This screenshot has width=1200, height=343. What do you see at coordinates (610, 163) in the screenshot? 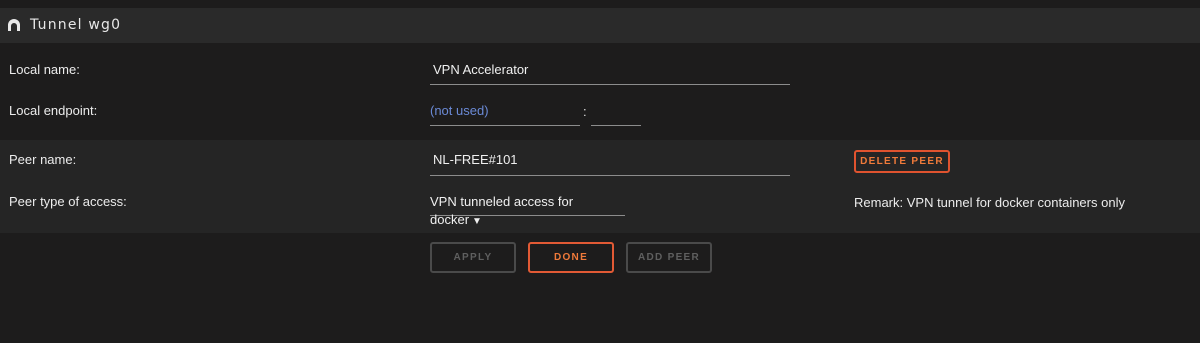
I see `peer-name-field: NL-FREE#101` at bounding box center [610, 163].